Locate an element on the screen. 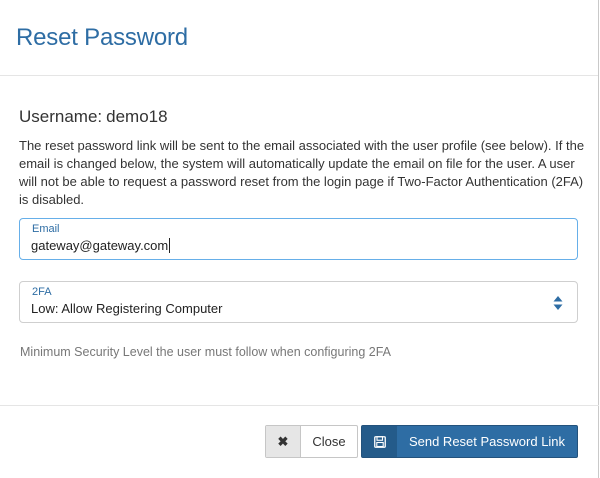  send-reset-link-button: Send Reset Password Link is located at coordinates (469, 441).